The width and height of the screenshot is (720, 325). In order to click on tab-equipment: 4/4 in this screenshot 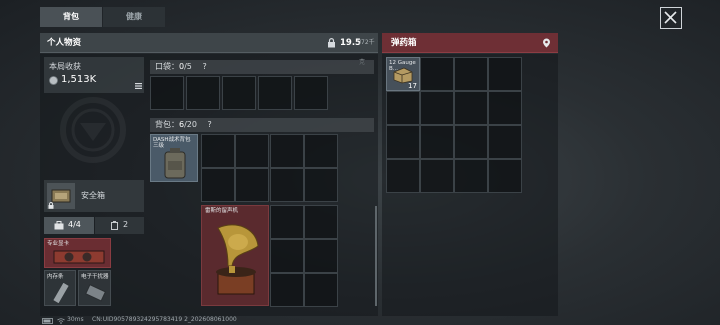, I will do `click(69, 225)`.